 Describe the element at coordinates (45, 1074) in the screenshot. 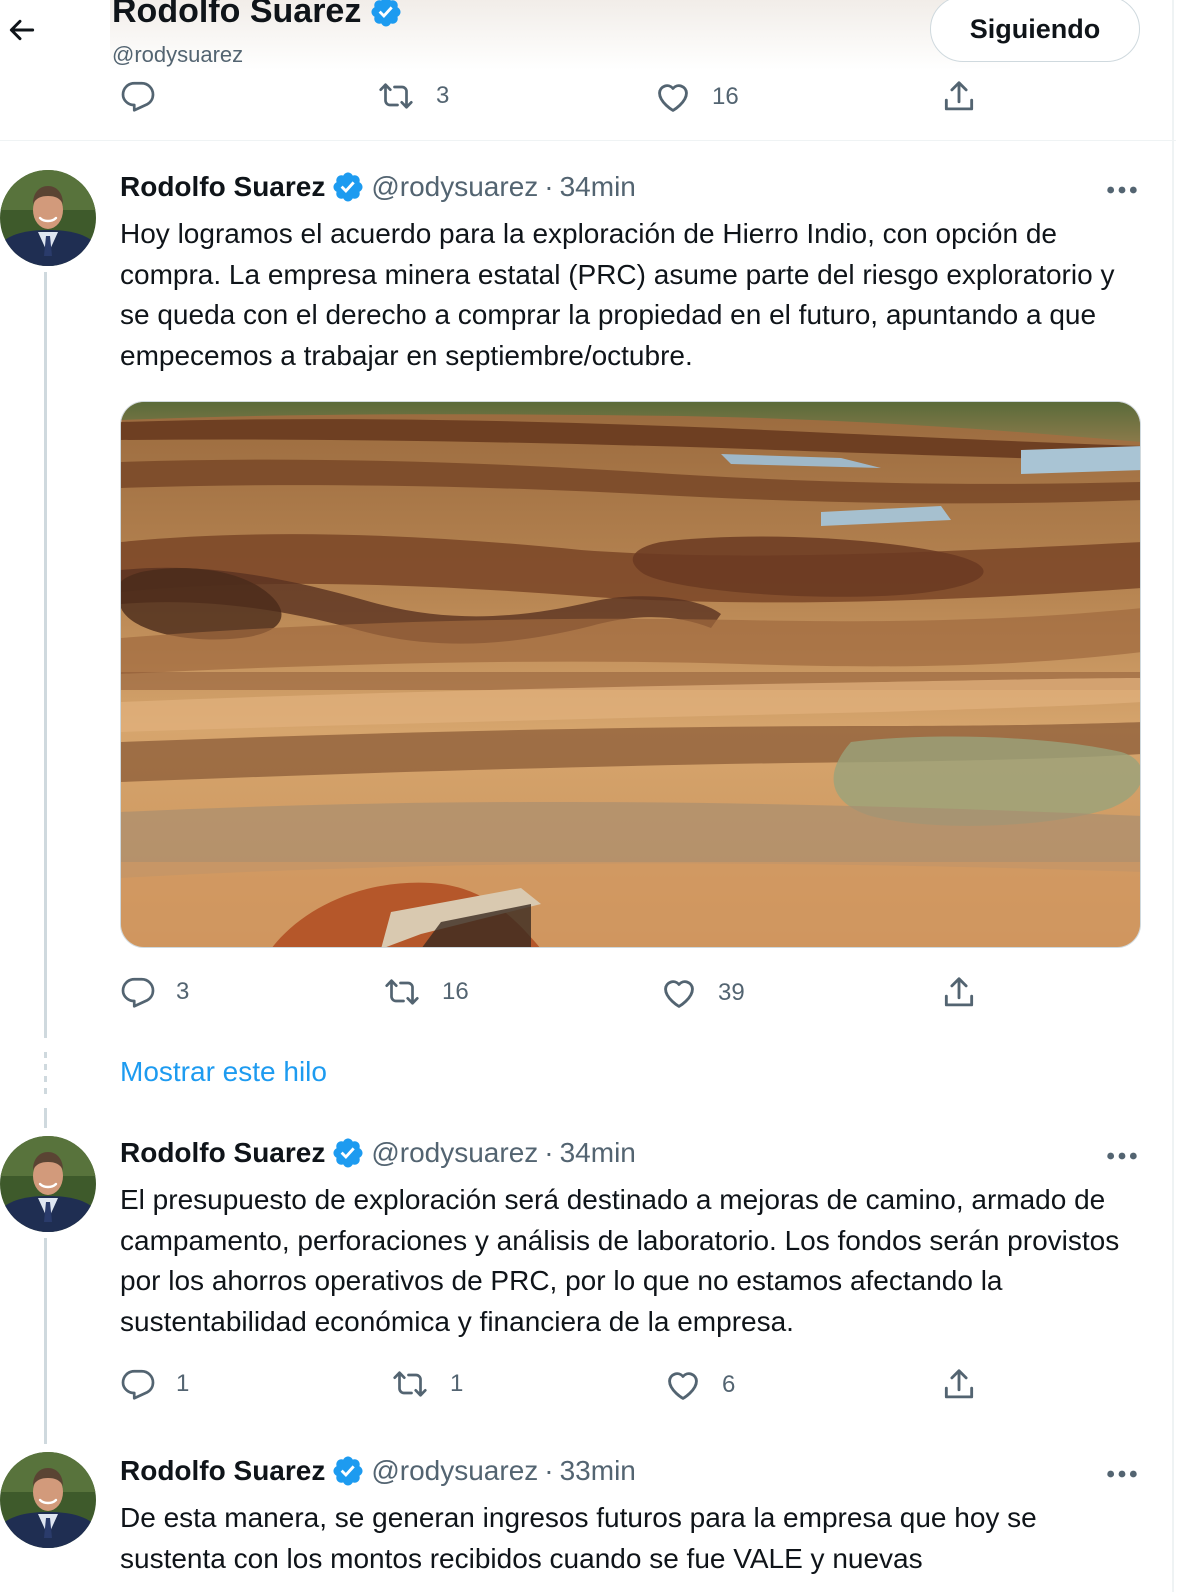

I see `thread-gap-dots` at that location.